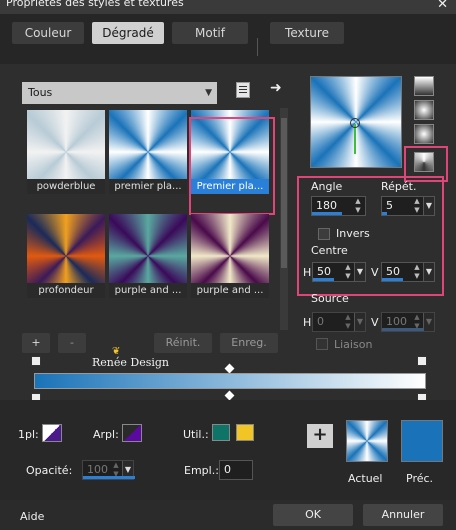 This screenshot has width=456, height=530. Describe the element at coordinates (28, 434) in the screenshot. I see `first-plan-label: 1pl:` at that location.